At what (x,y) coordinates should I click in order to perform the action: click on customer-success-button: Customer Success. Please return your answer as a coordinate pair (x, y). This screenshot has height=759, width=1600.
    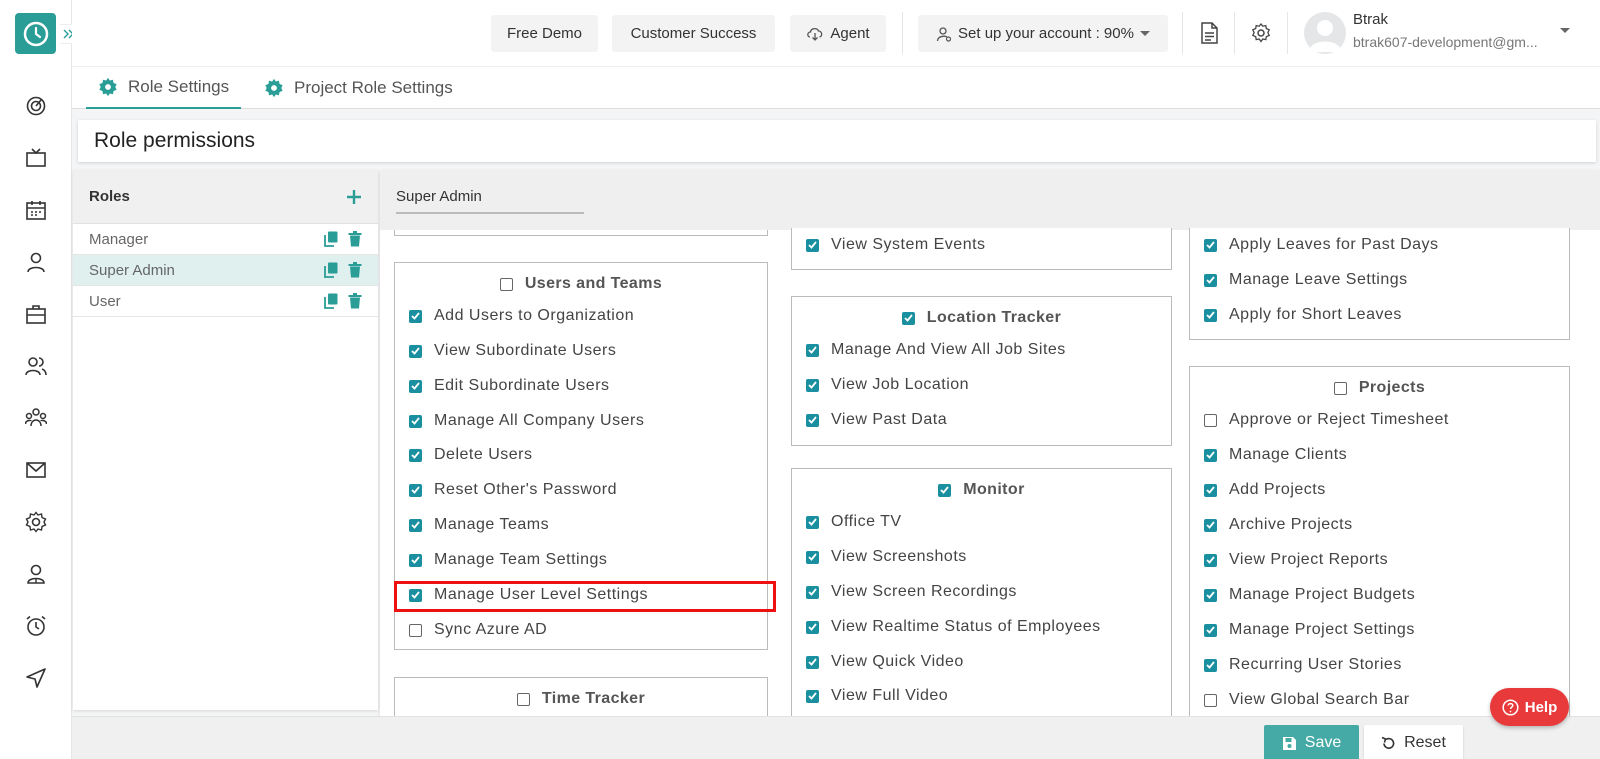
    Looking at the image, I should click on (693, 33).